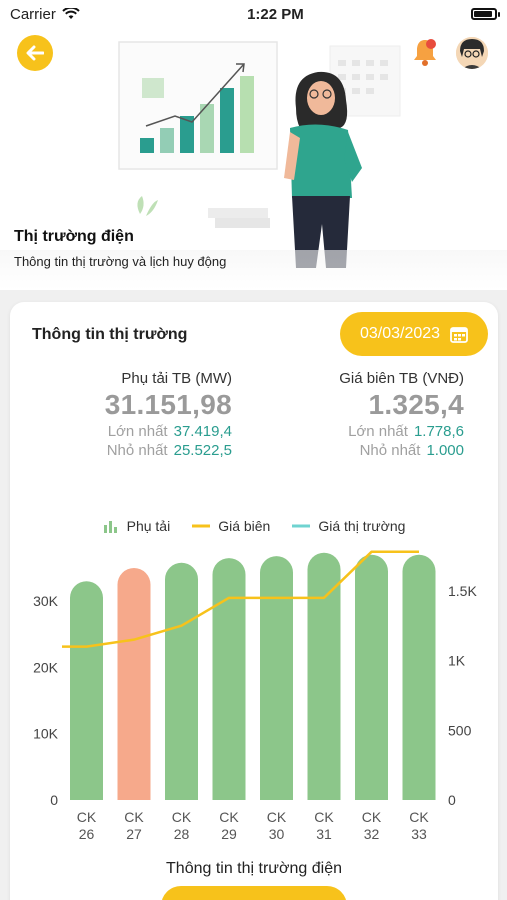  I want to click on price-label: Giá biên TB (VNĐ), so click(401, 378).